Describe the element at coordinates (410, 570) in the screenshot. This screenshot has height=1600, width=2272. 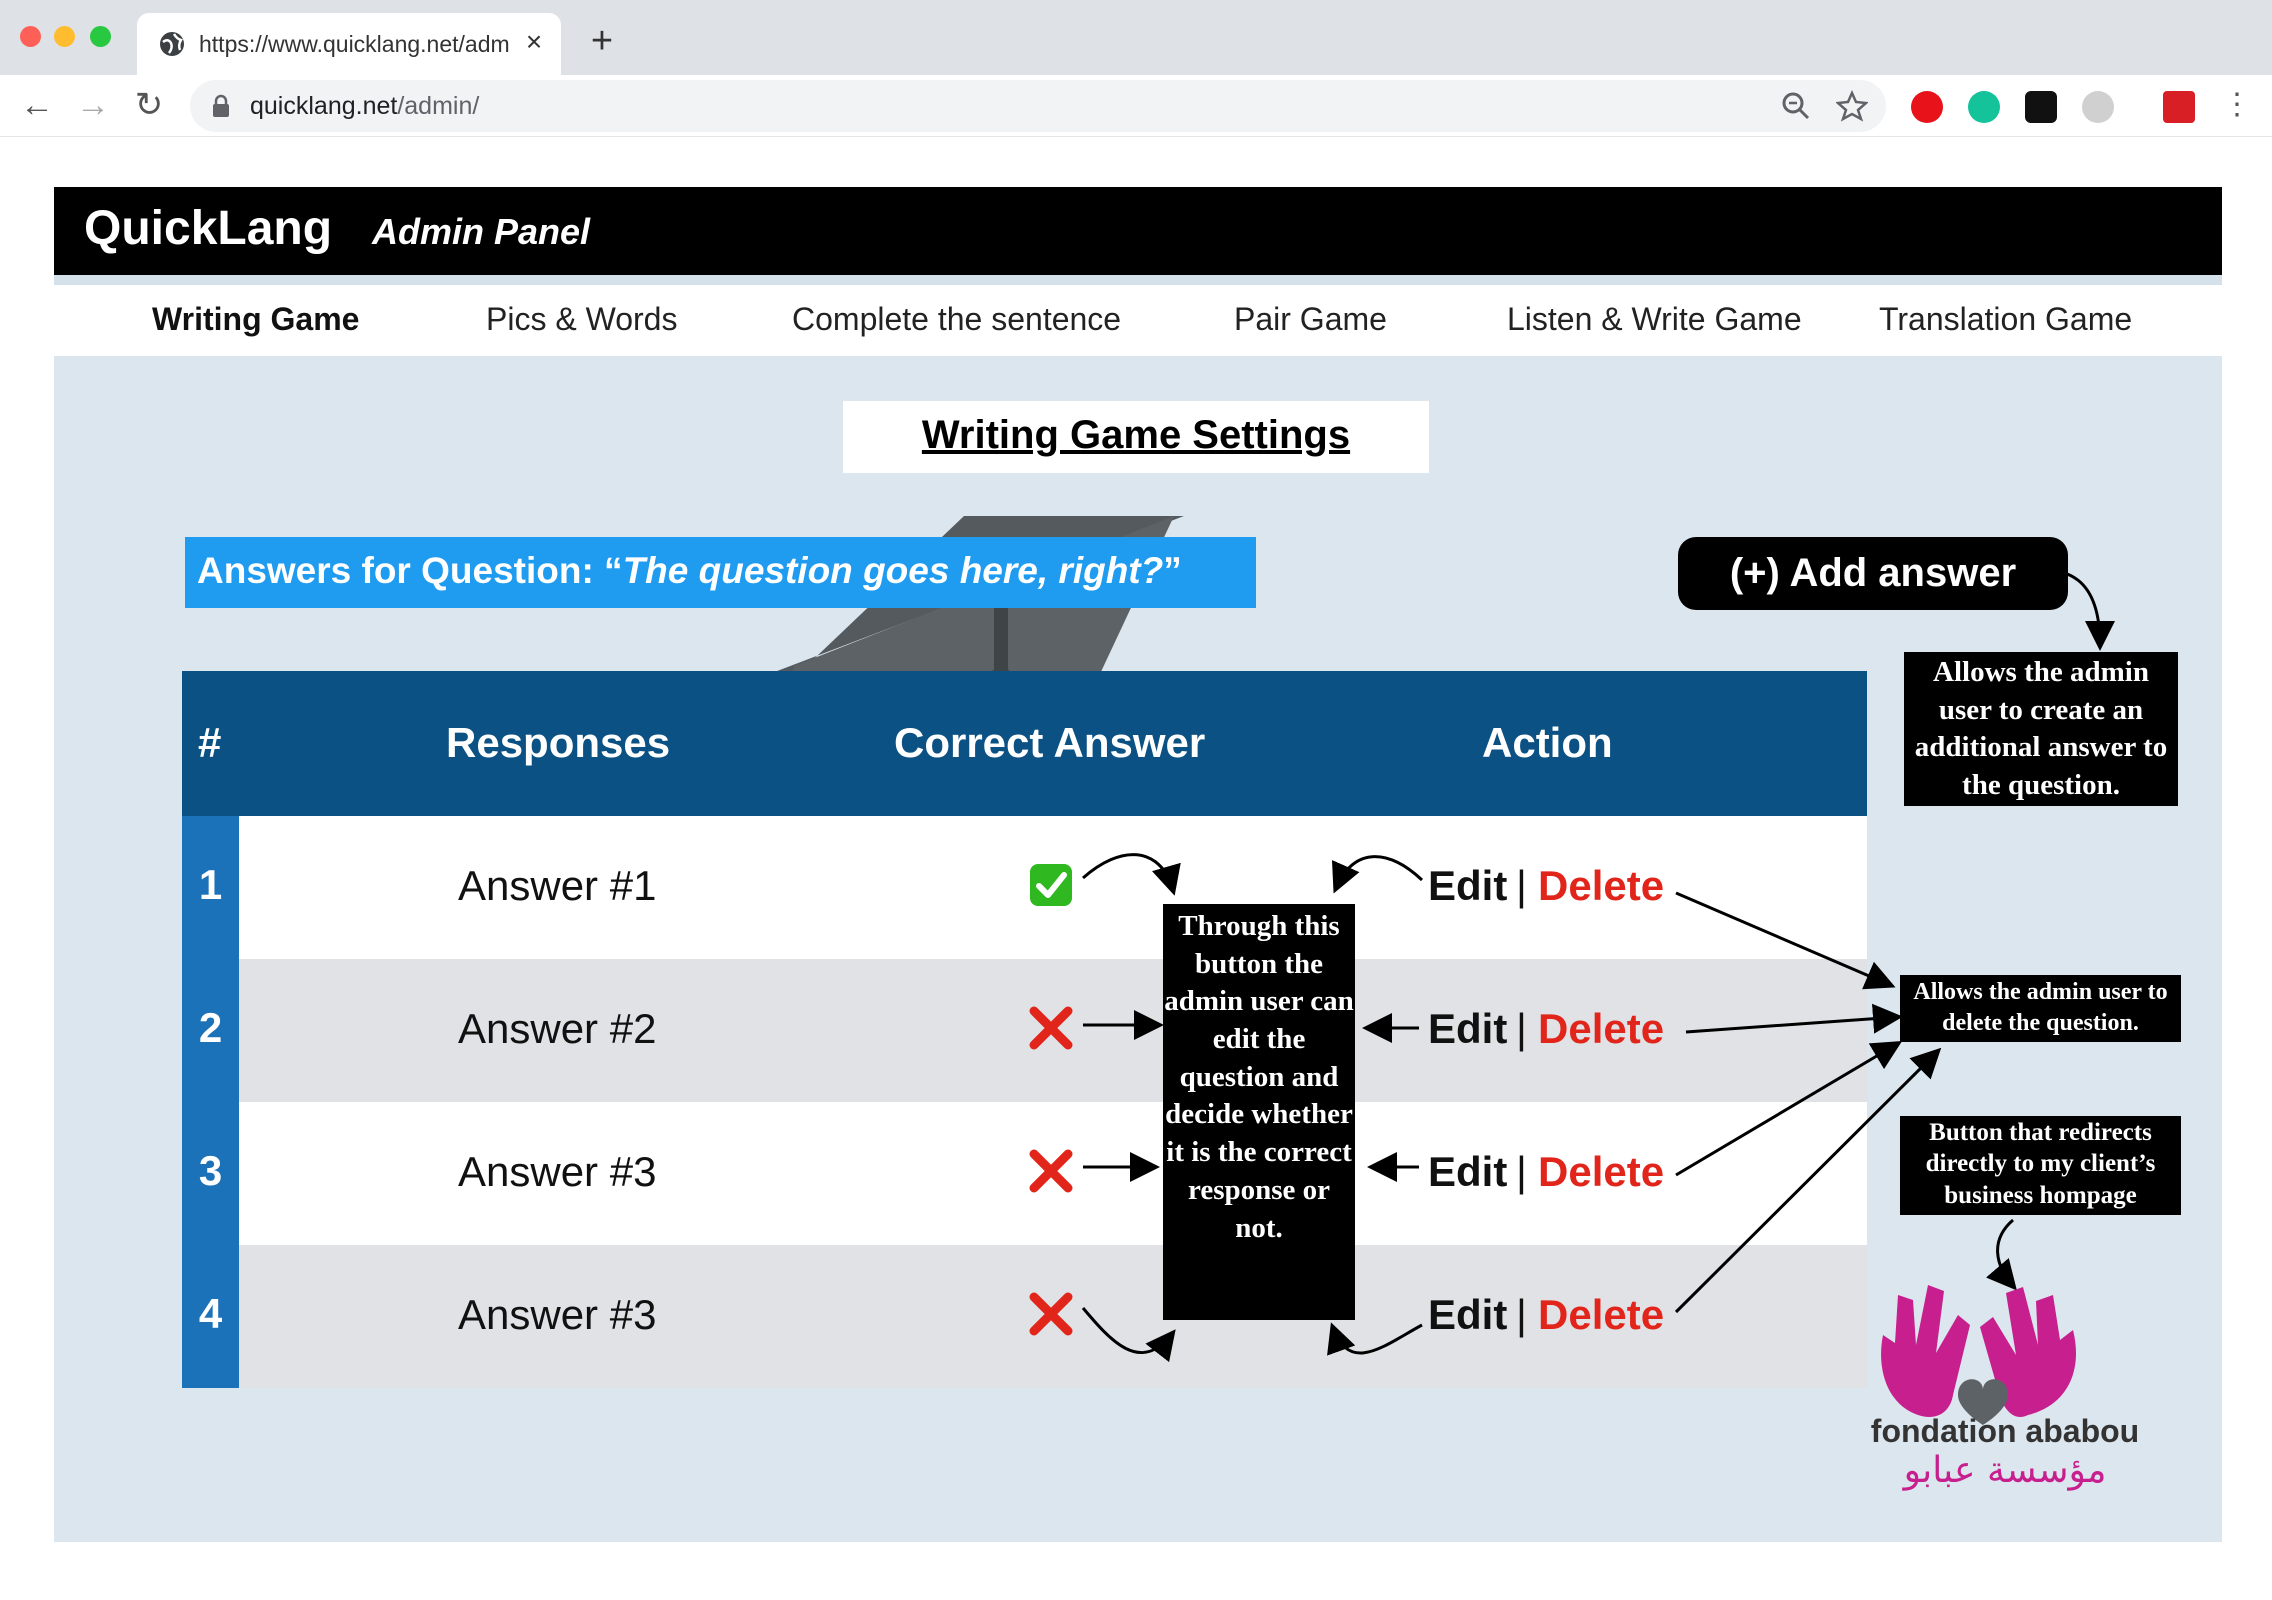
I see `question-prefix: Answers for Question: “` at that location.